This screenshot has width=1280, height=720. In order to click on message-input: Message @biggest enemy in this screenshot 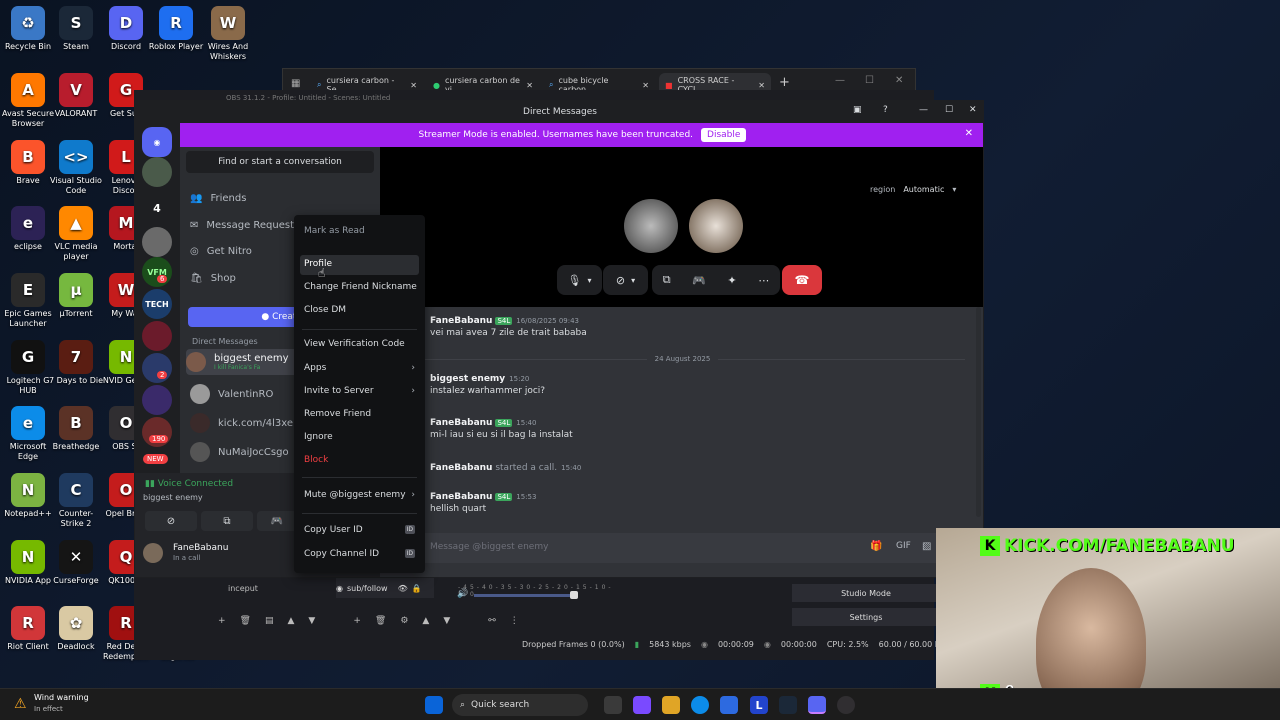, I will do `click(489, 547)`.